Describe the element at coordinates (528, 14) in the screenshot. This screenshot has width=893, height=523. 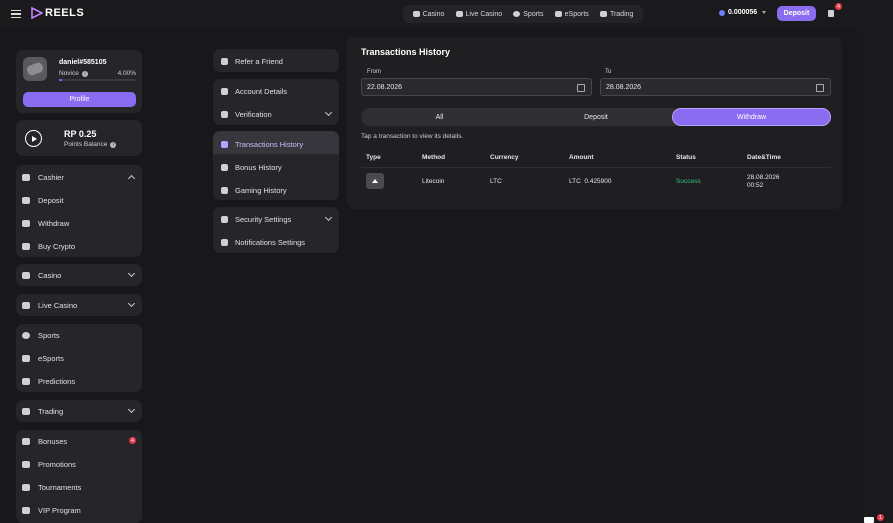
I see `nav-sports: Sports` at that location.